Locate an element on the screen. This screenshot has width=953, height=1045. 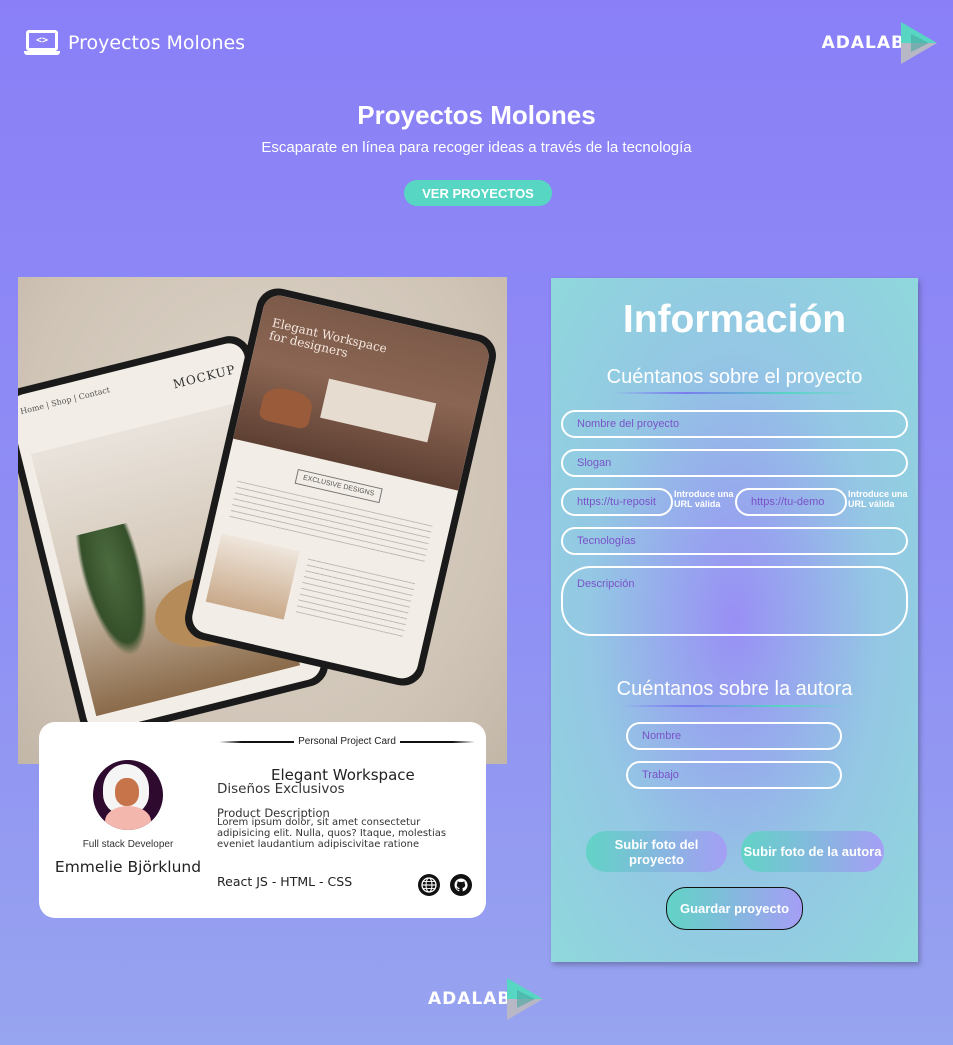
technologies-input: Tecnologías is located at coordinates (734, 541).